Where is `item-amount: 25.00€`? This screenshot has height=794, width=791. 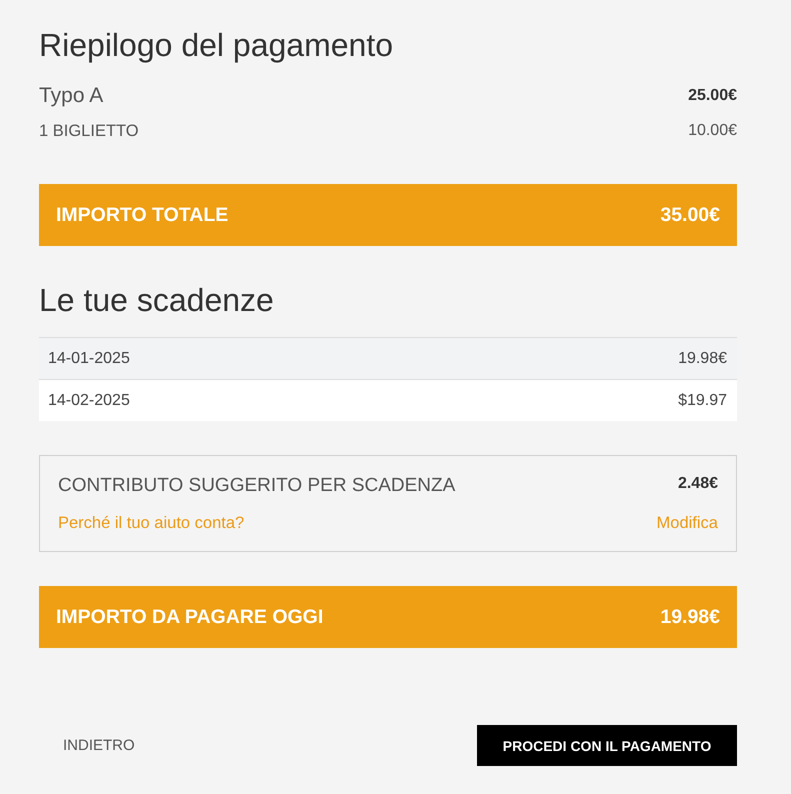 item-amount: 25.00€ is located at coordinates (712, 96).